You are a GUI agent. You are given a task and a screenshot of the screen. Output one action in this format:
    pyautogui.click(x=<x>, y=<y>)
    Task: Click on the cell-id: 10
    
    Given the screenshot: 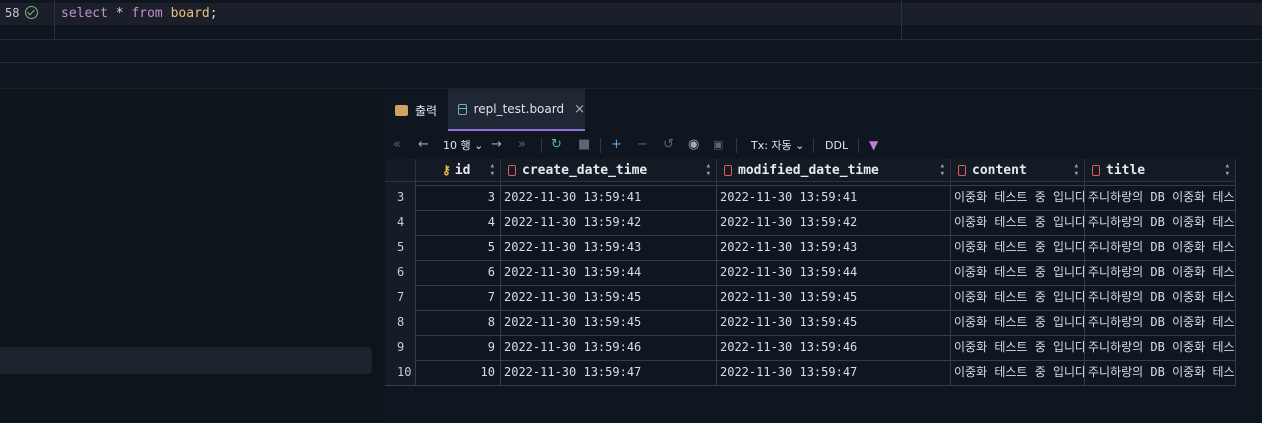 What is the action you would take?
    pyautogui.click(x=458, y=372)
    